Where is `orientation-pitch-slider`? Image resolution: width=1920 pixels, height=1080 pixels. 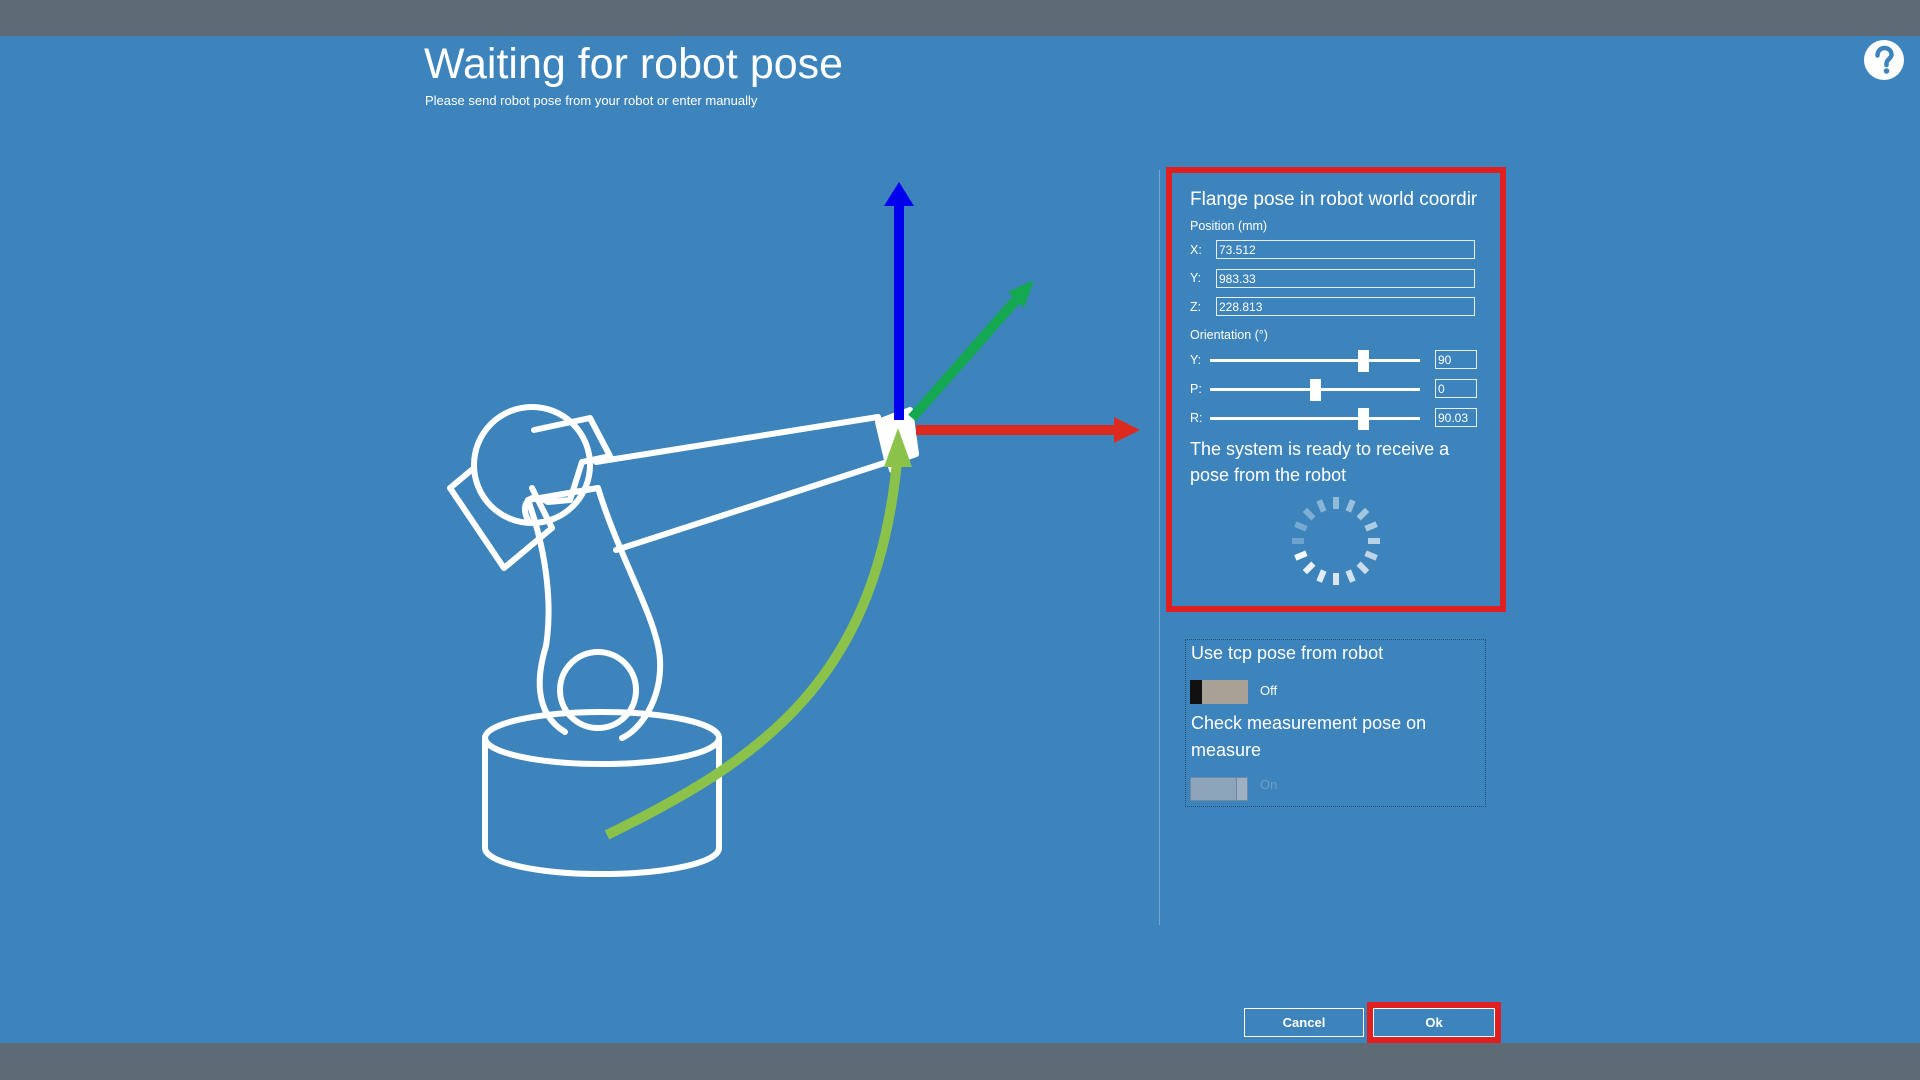
orientation-pitch-slider is located at coordinates (1315, 390).